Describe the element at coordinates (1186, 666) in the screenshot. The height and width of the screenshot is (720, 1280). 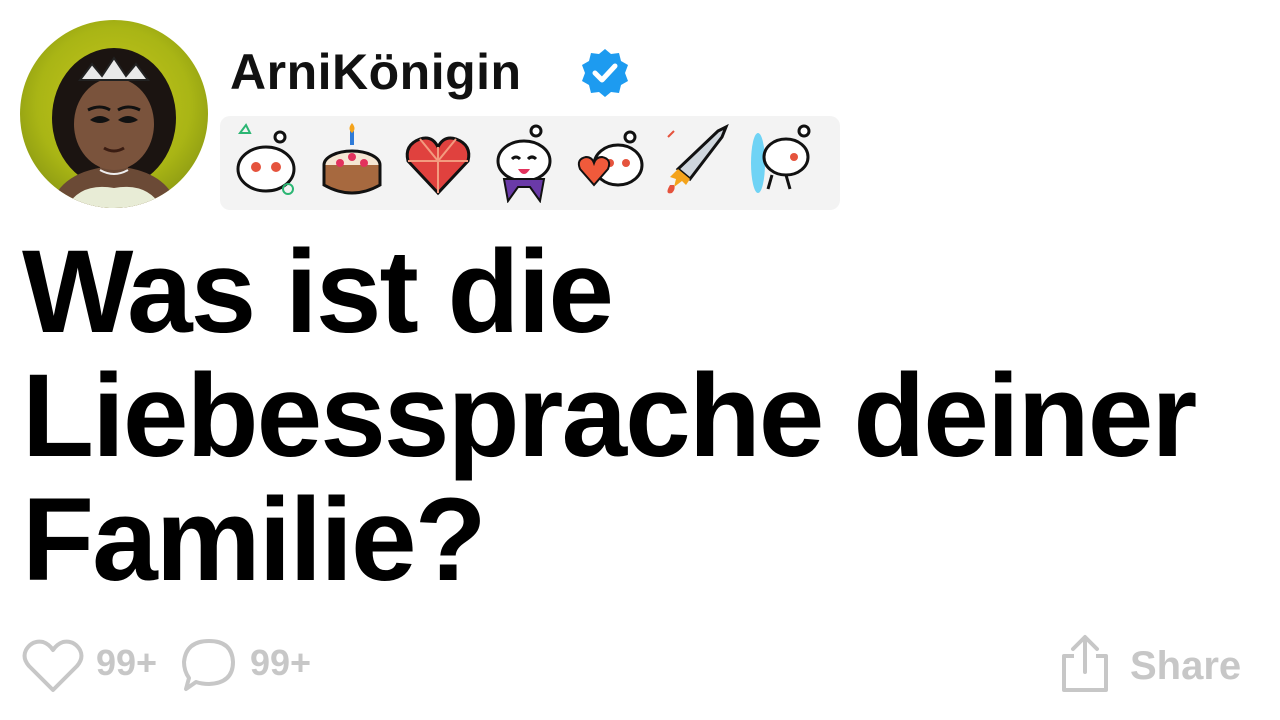
I see `share-label: Share` at that location.